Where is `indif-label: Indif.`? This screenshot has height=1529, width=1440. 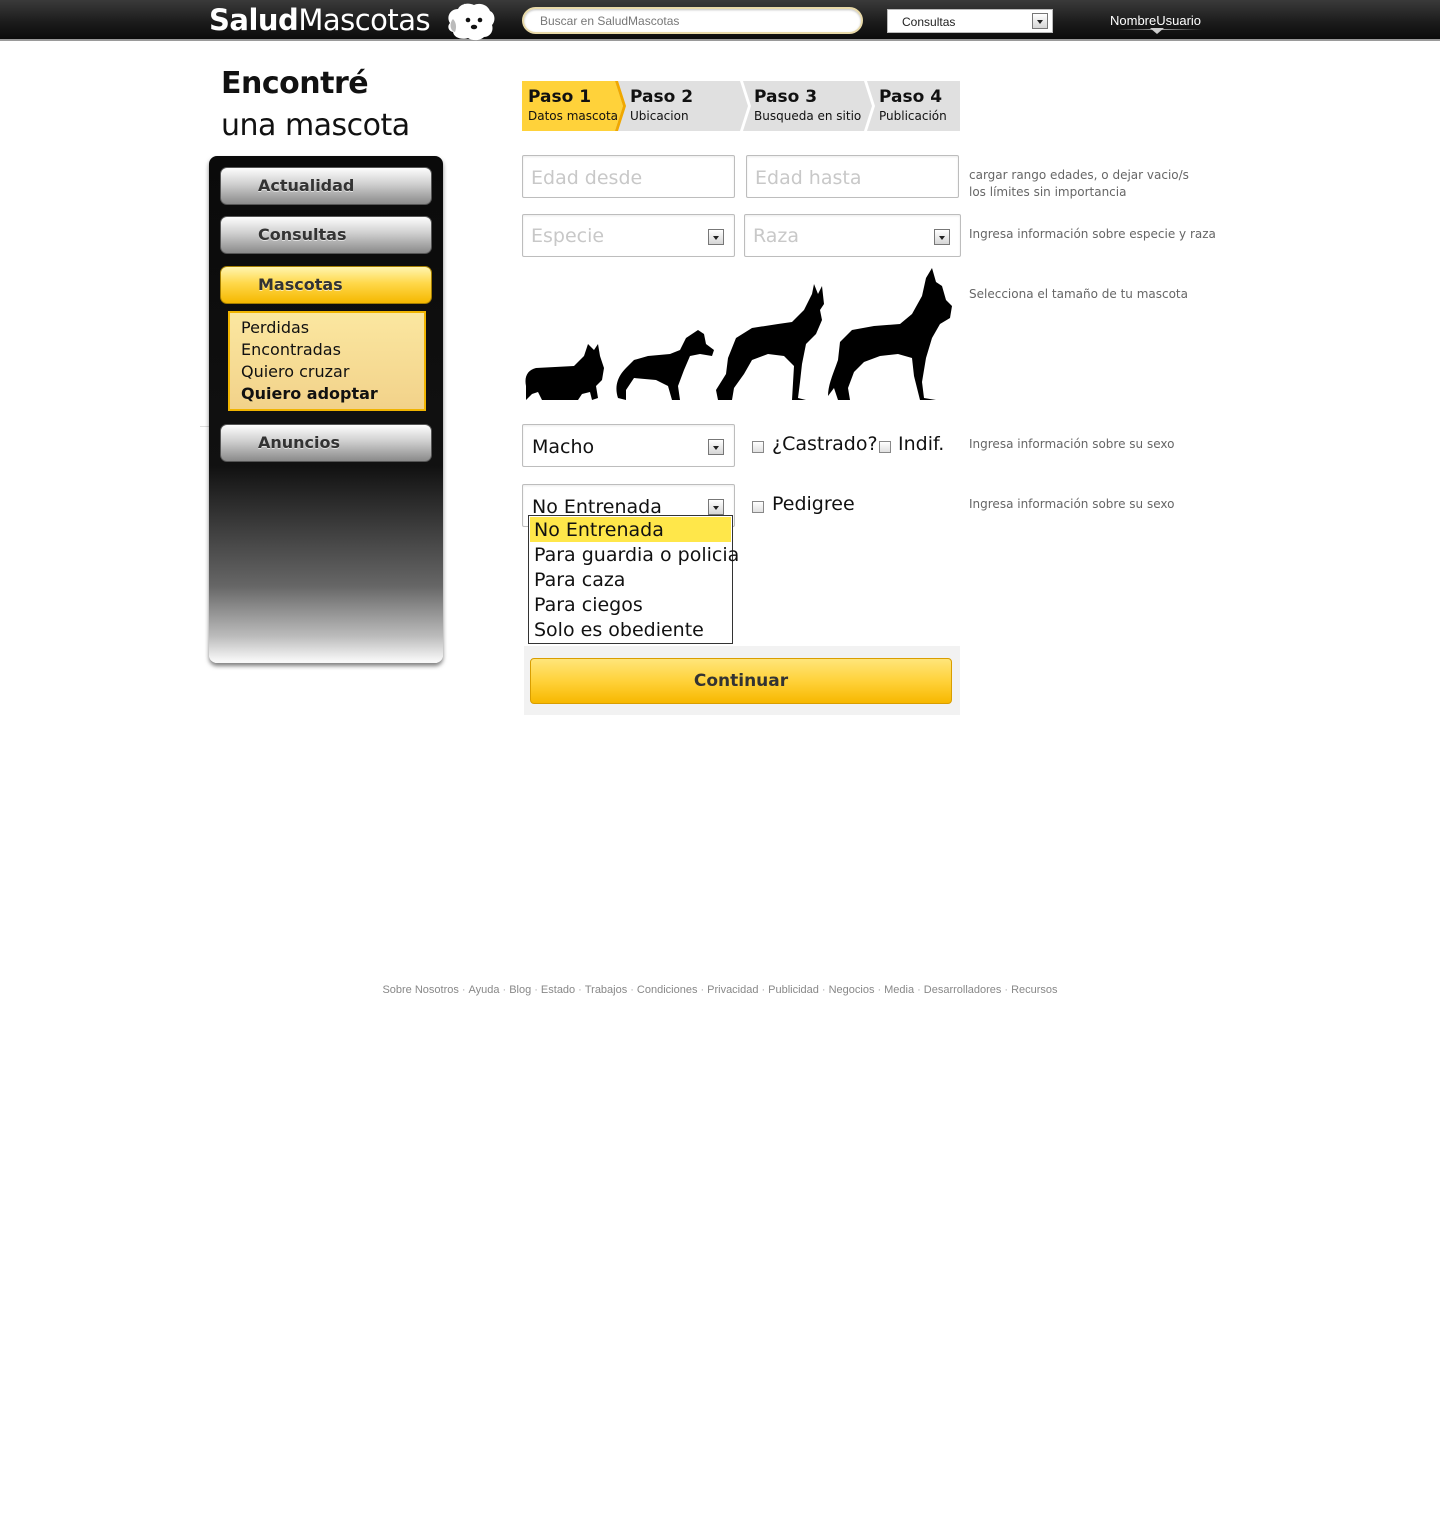
indif-label: Indif. is located at coordinates (921, 444).